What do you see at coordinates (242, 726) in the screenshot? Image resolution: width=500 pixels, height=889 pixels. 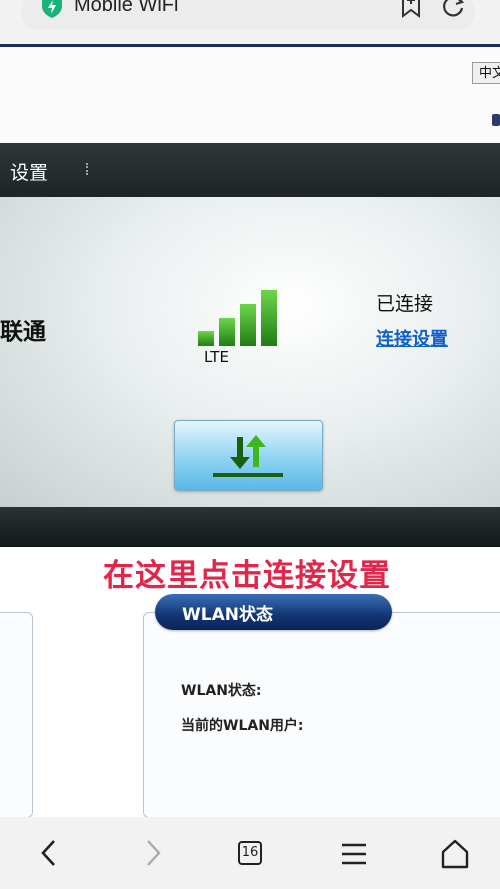 I see `wlan-users-label: 当前的WLAN用户:` at bounding box center [242, 726].